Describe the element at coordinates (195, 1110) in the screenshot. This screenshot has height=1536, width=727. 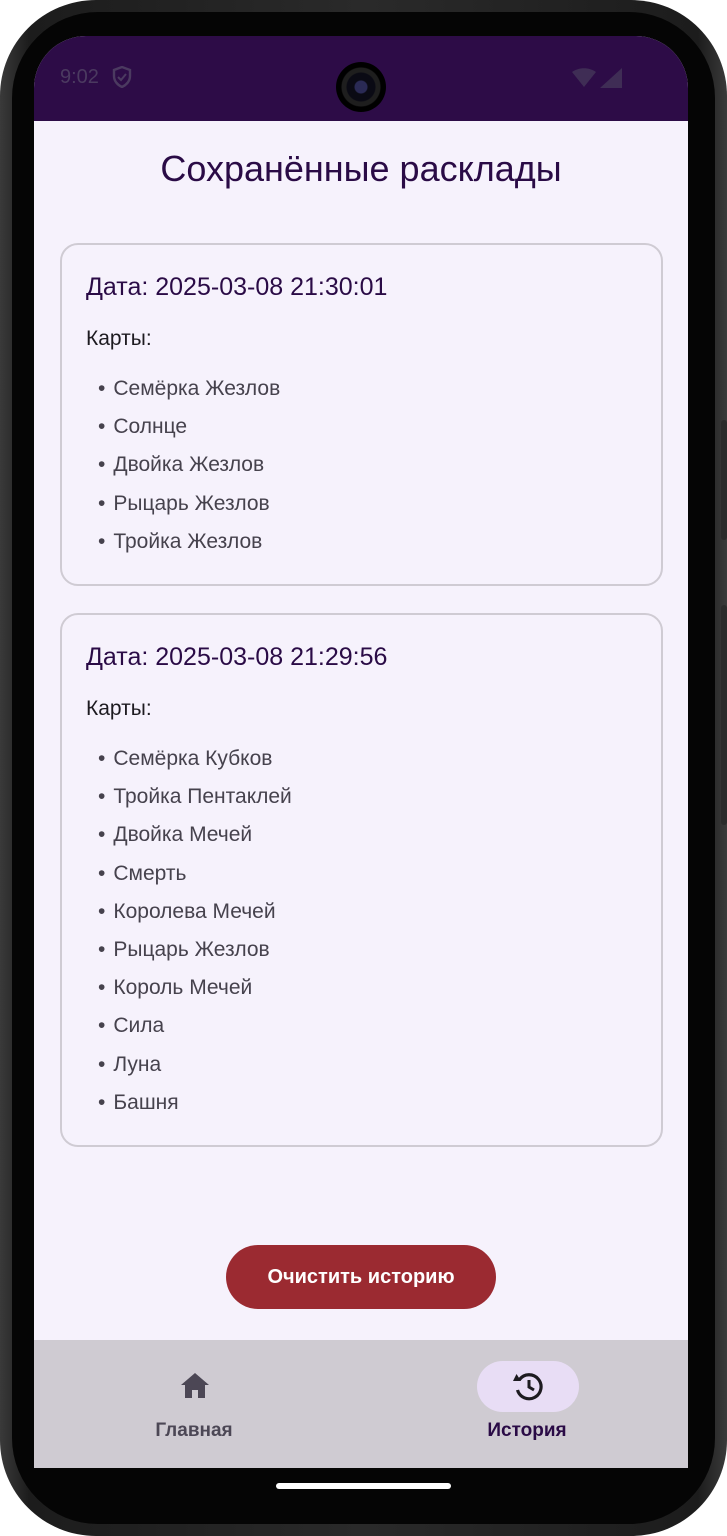
I see `list-item: • Башня` at that location.